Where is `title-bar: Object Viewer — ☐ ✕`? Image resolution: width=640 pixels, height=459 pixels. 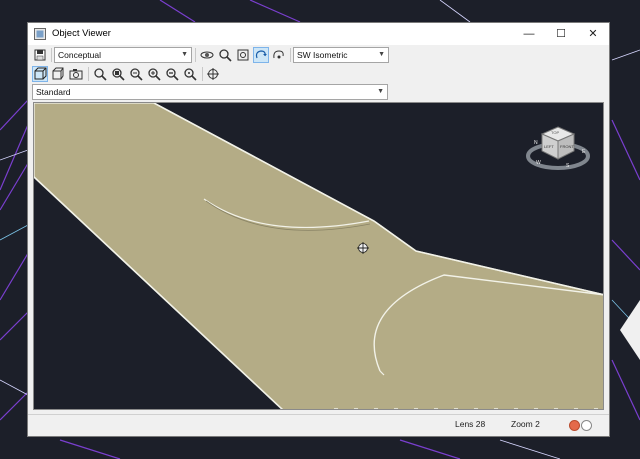
title-bar: Object Viewer — ☐ ✕ is located at coordinates (318, 34).